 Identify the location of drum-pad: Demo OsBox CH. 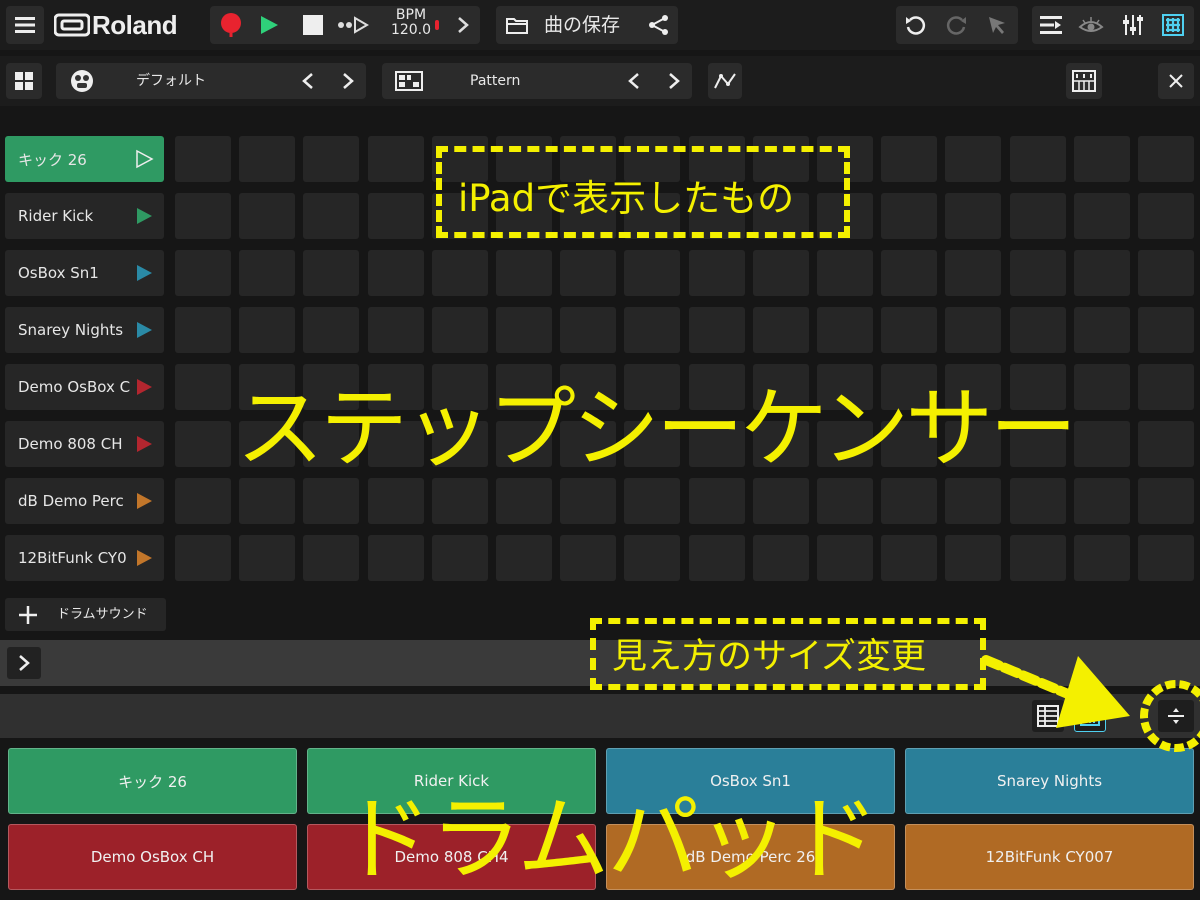
(152, 857).